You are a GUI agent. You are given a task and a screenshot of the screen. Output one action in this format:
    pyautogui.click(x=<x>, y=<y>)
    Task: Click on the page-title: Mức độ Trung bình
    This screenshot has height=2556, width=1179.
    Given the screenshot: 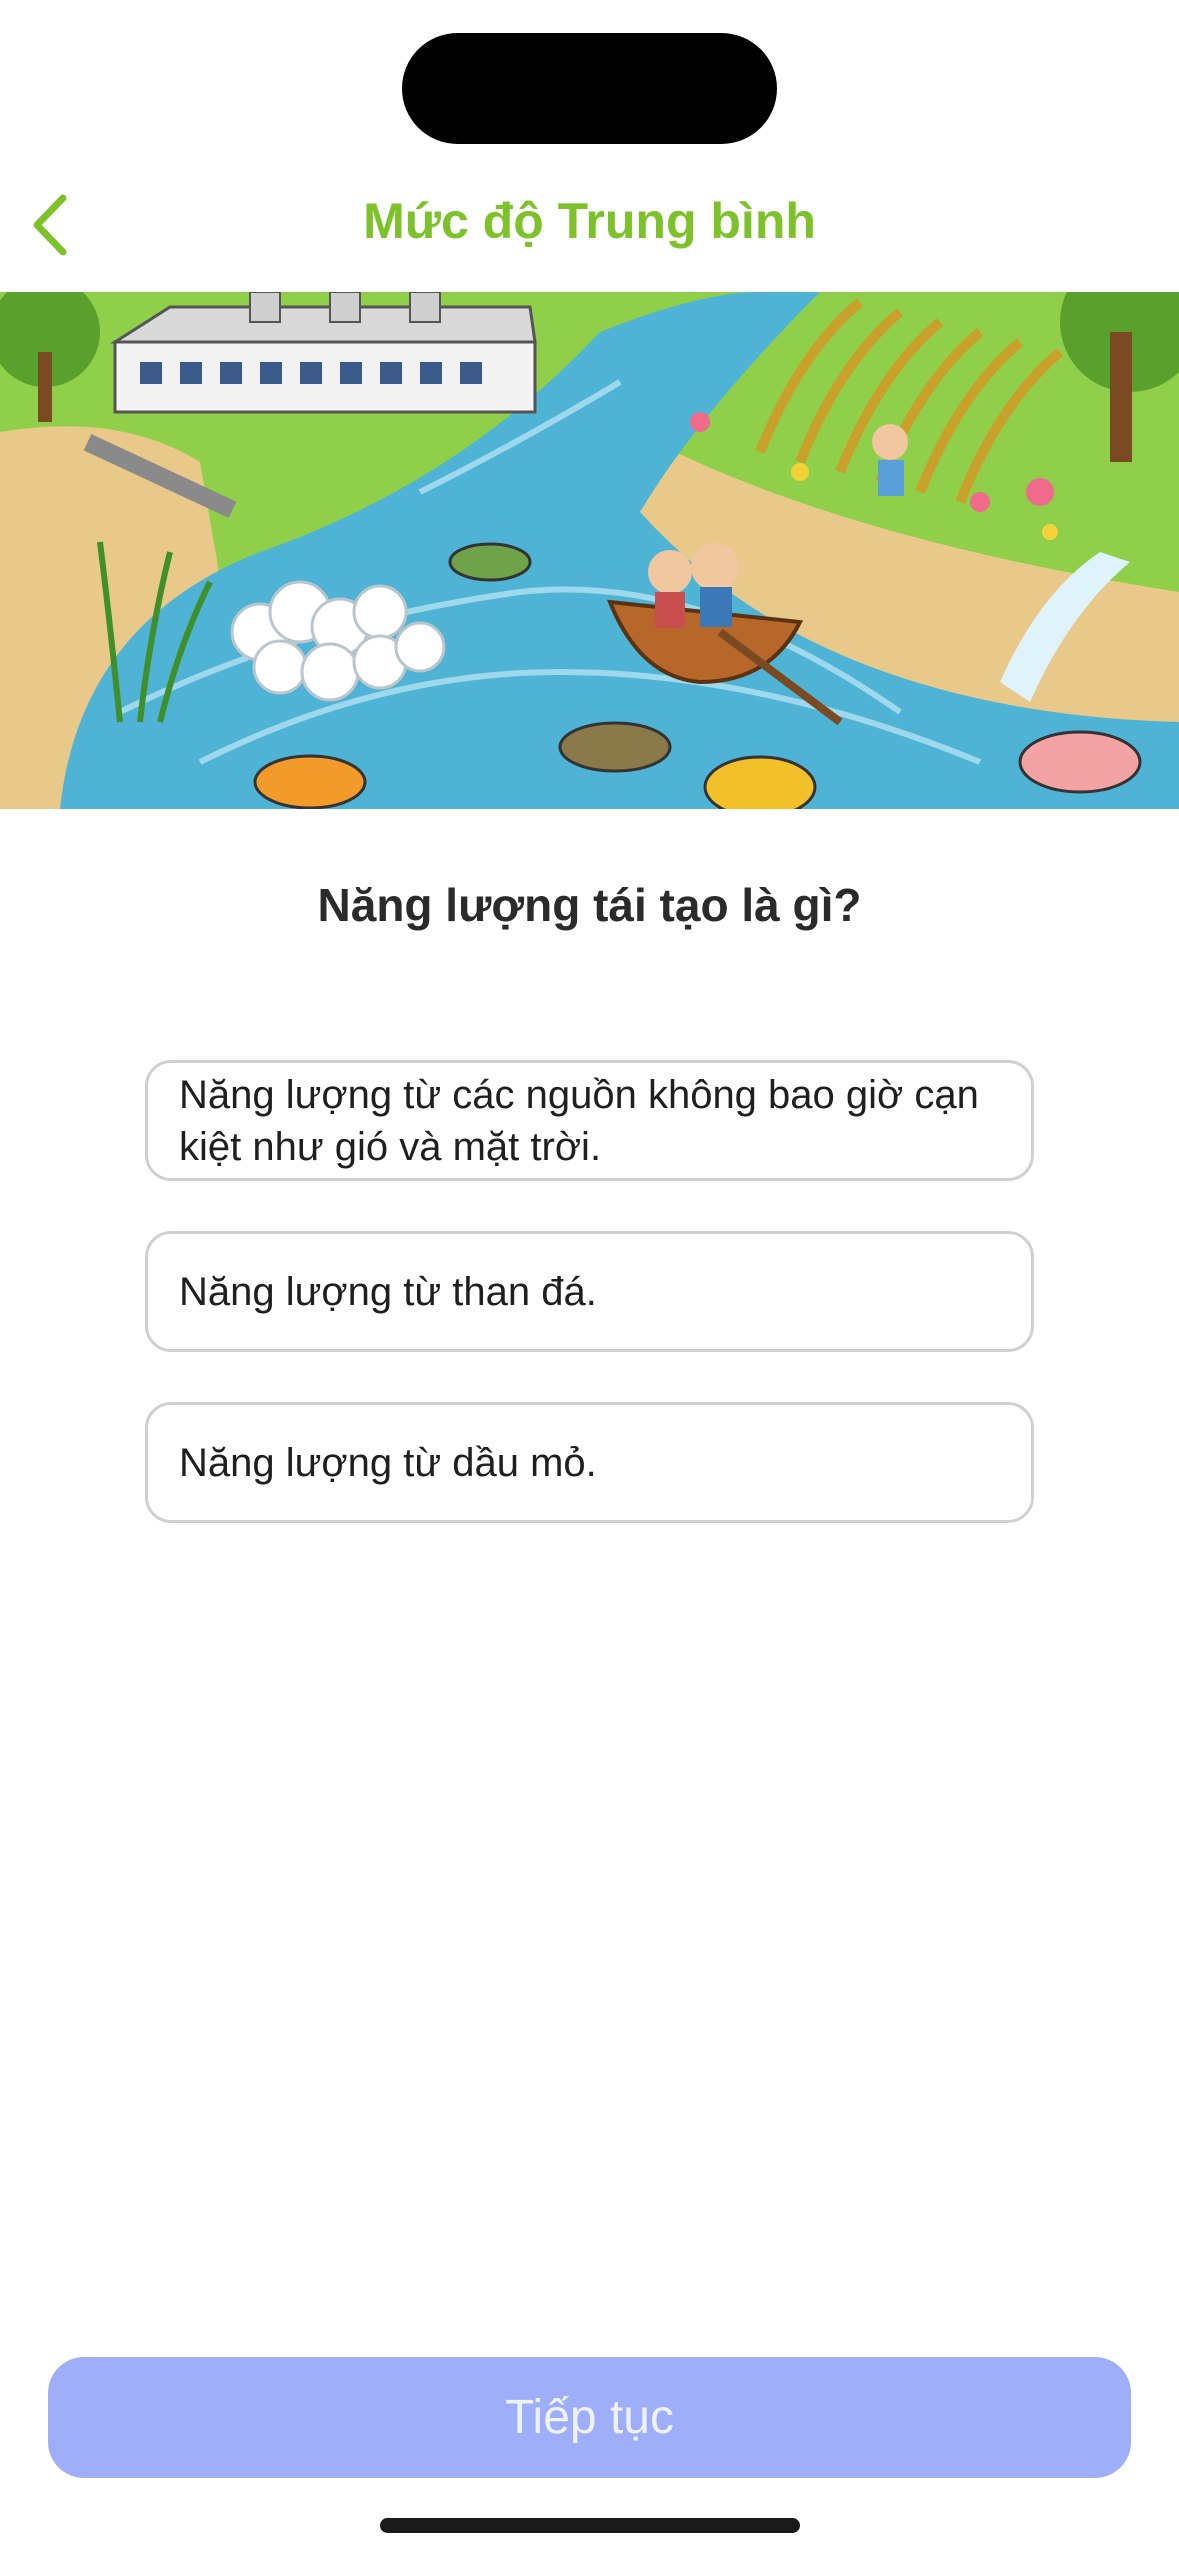 What is the action you would take?
    pyautogui.click(x=589, y=221)
    